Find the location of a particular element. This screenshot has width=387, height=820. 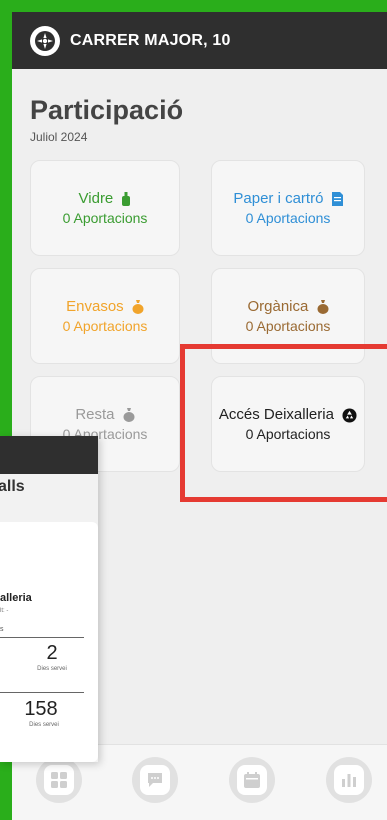

overlay-card-title: alleria is located at coordinates (16, 598).